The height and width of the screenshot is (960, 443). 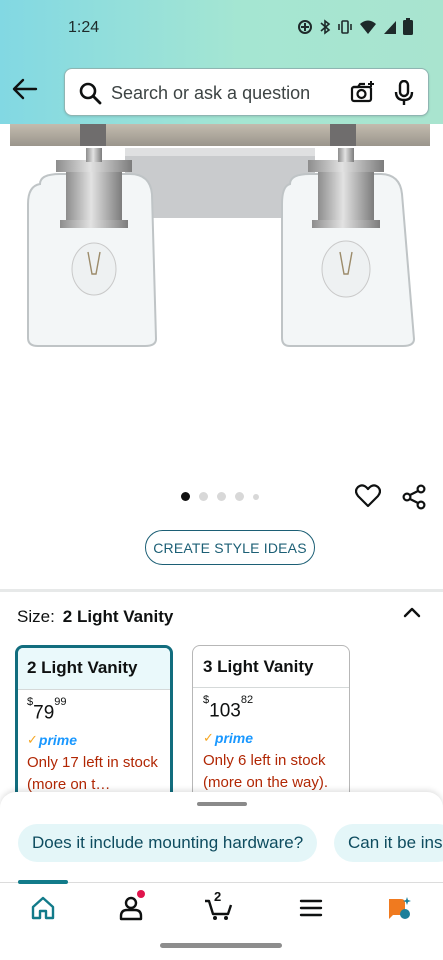 I want to click on home-icon, so click(x=43, y=908).